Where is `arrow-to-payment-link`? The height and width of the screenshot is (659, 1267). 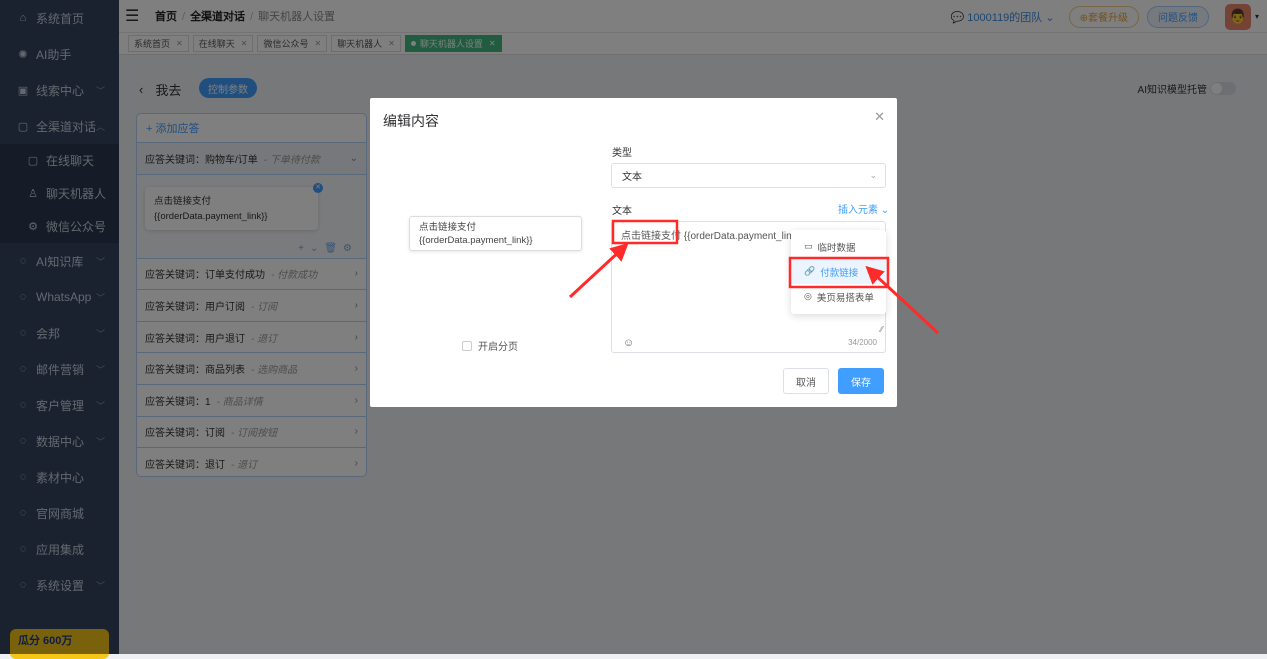 arrow-to-payment-link is located at coordinates (902, 300).